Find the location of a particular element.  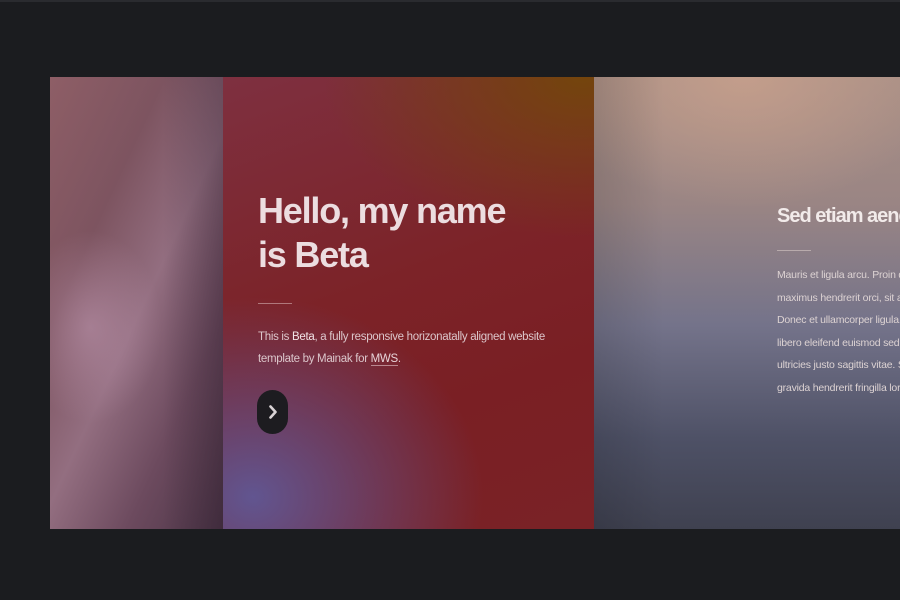

section-body-line: Mauris et ligula arcu. Proin dap is located at coordinates (838, 275).